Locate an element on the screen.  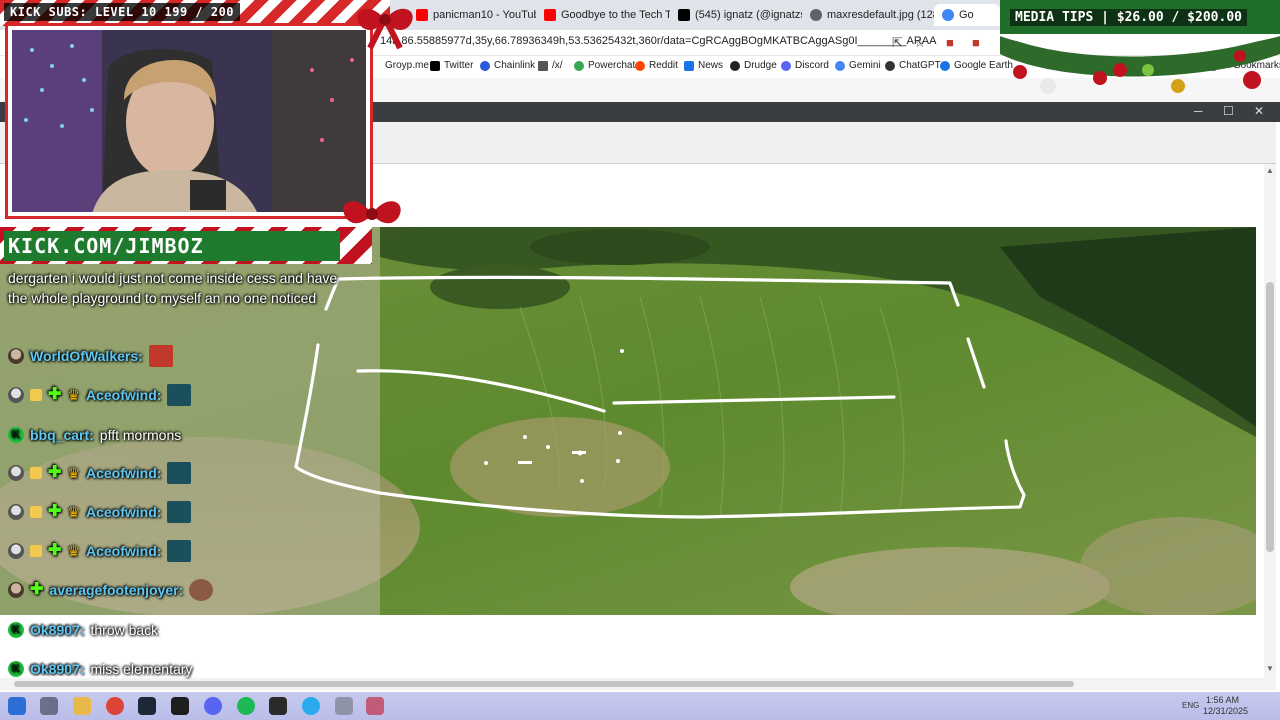
tab-video: Goodbye to the Tech T ✕ is located at coordinates (603, 15).